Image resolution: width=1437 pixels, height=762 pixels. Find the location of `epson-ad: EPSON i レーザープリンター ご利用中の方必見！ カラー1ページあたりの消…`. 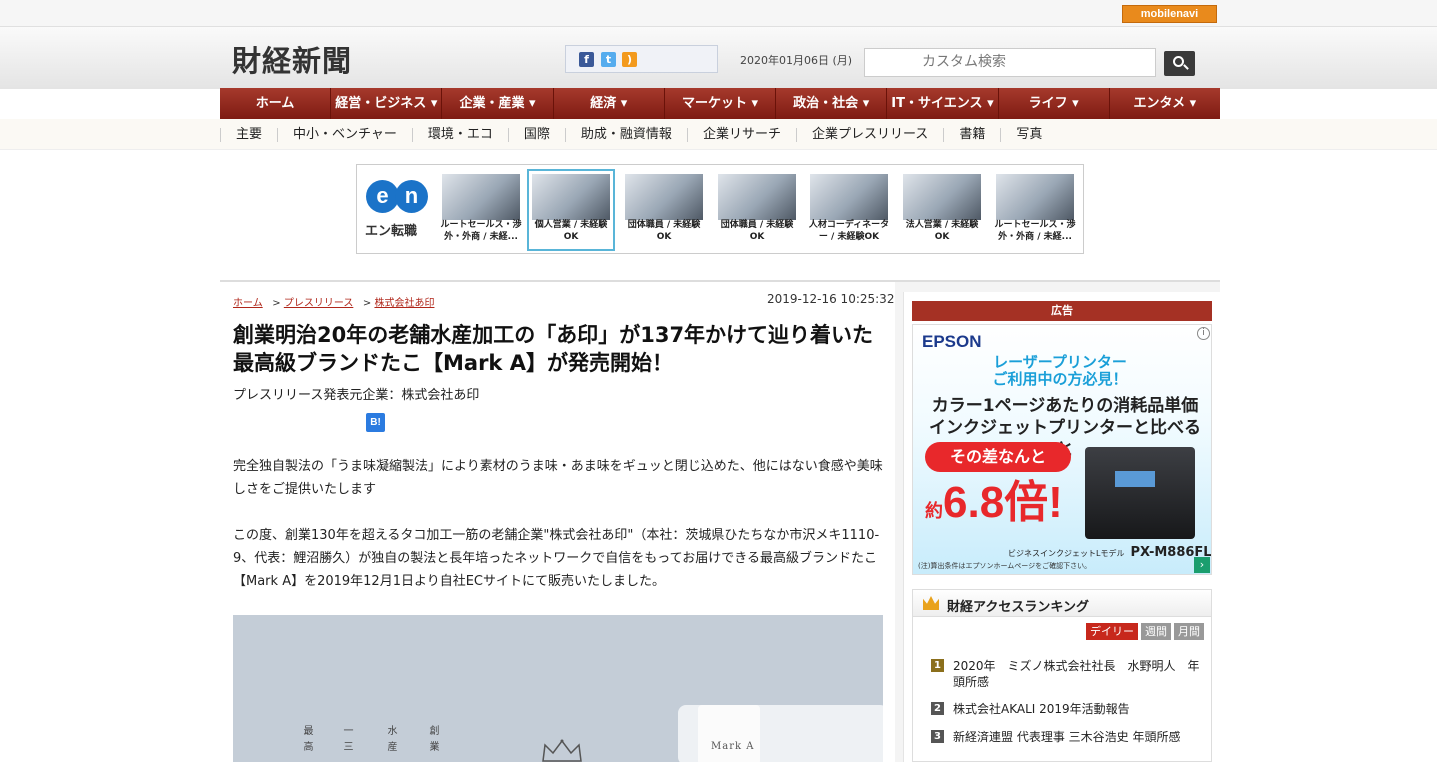

epson-ad: EPSON i レーザープリンター ご利用中の方必見！ カラー1ページあたりの消… is located at coordinates (1062, 449).